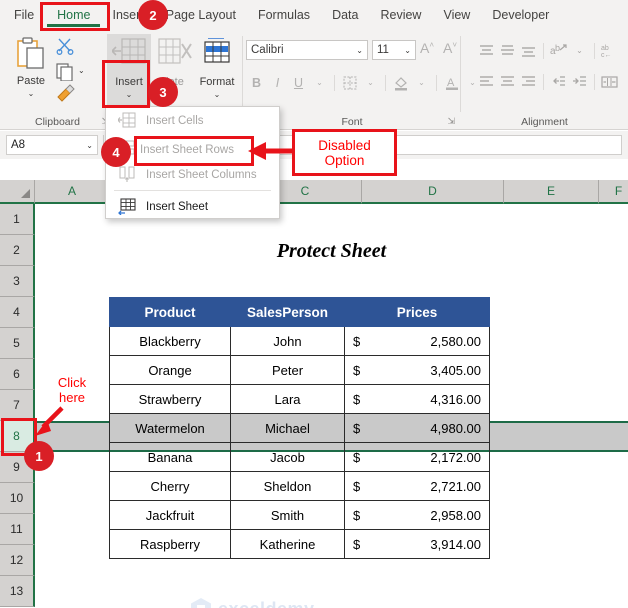  What do you see at coordinates (287, 544) in the screenshot?
I see `cell-salesperson: Katherine` at bounding box center [287, 544].